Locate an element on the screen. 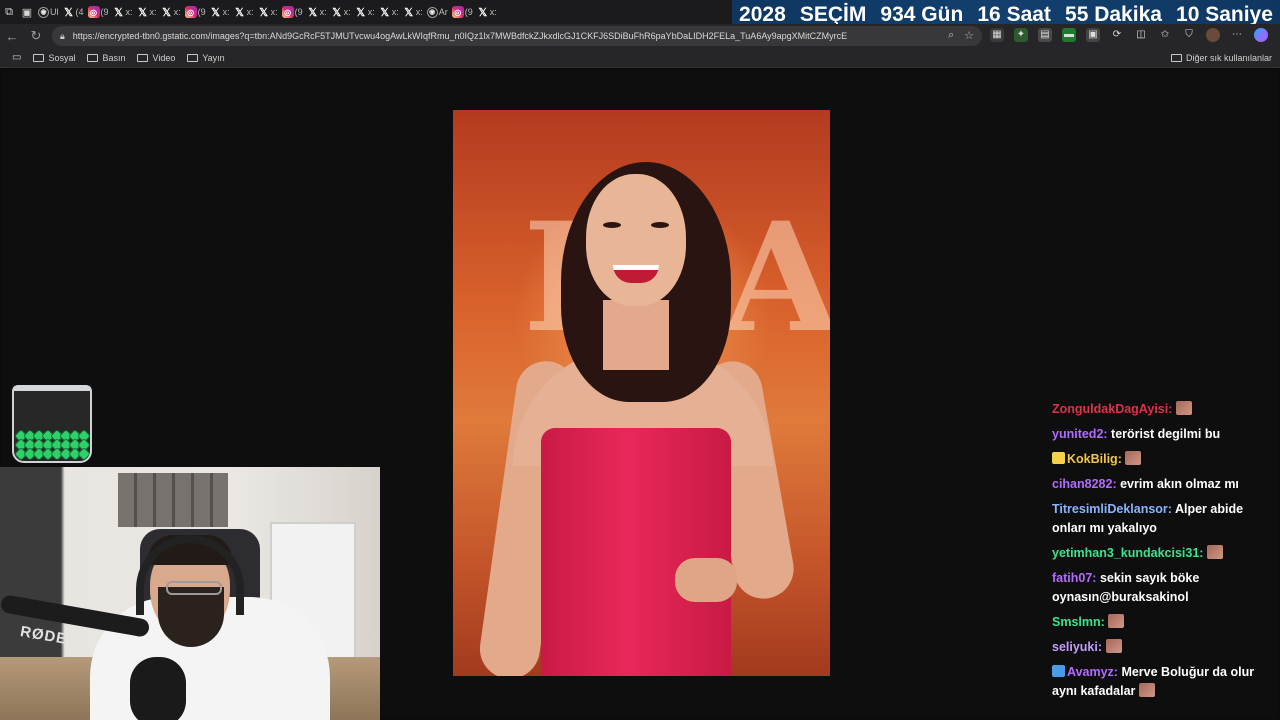 This screenshot has width=1280, height=720. favorite-star-icon: ☆ is located at coordinates (969, 35).